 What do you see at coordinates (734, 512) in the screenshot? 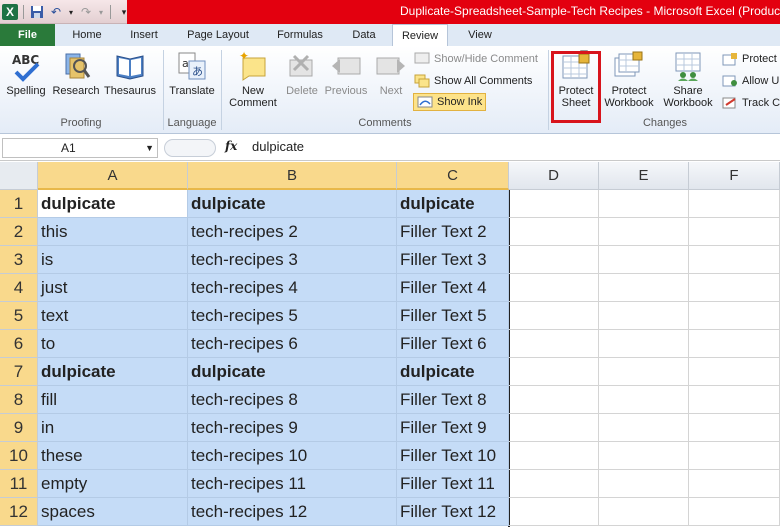
I see `cell-f12` at bounding box center [734, 512].